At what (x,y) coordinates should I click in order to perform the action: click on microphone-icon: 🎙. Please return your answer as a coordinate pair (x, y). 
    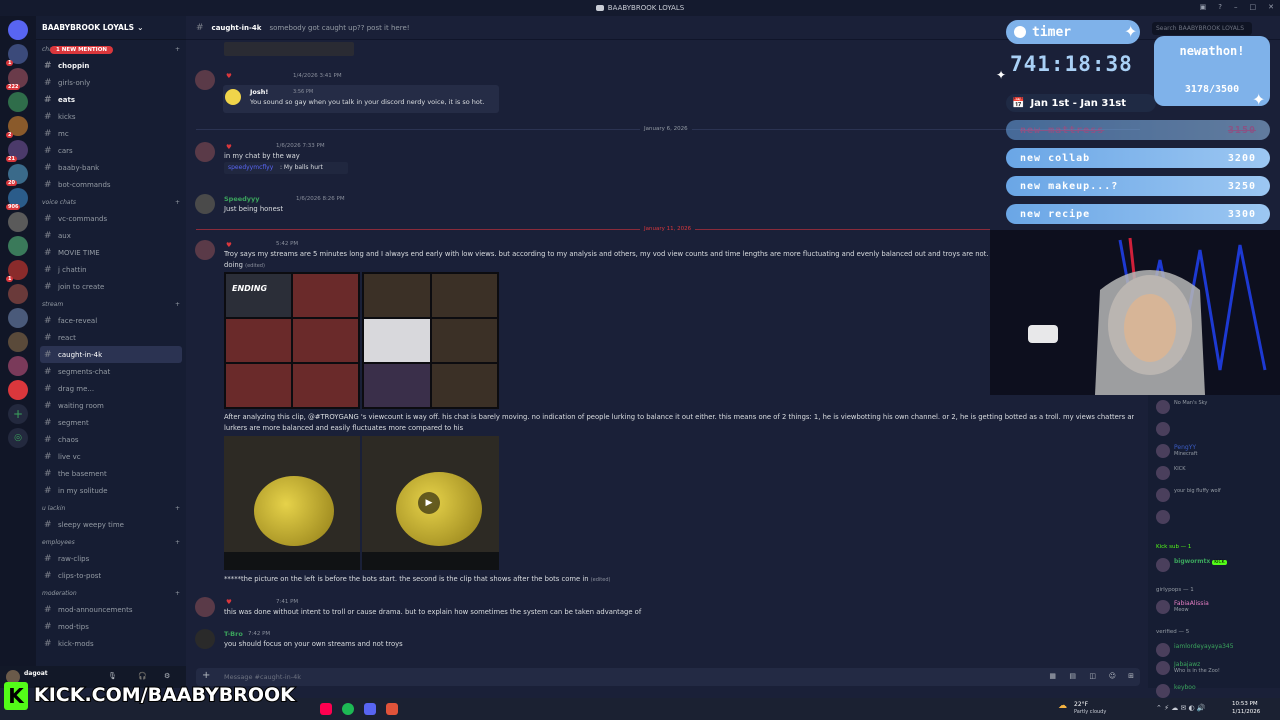
    Looking at the image, I should click on (112, 676).